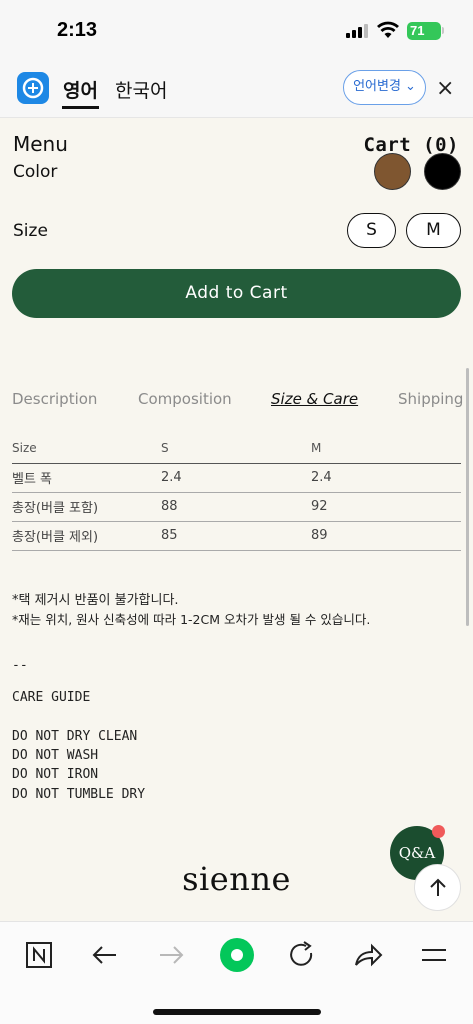  Describe the element at coordinates (236, 293) in the screenshot. I see `add-to-cart-button: Add to Cart` at that location.